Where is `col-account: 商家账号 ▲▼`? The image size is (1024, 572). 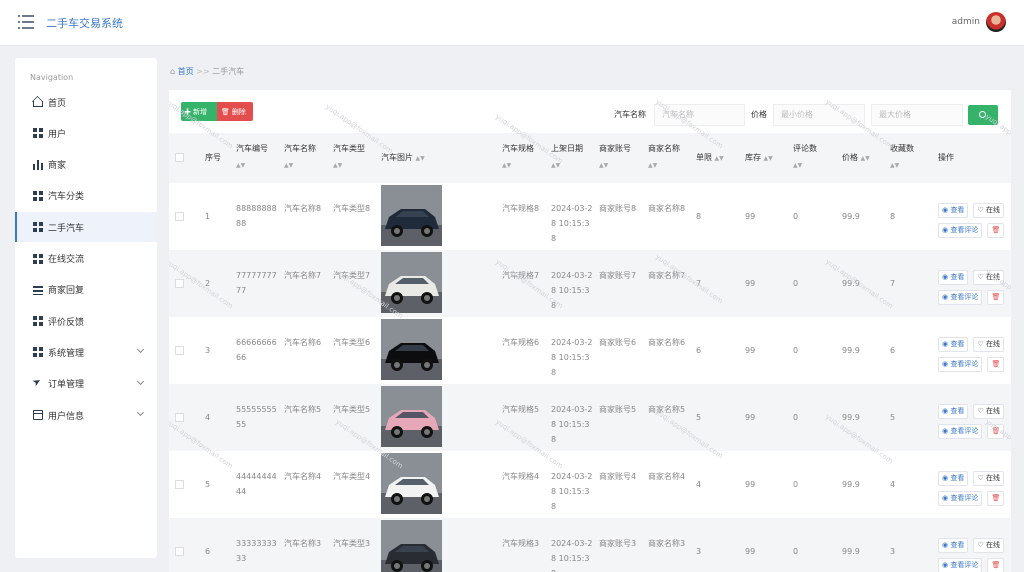
col-account: 商家账号 ▲▼ is located at coordinates (619, 157).